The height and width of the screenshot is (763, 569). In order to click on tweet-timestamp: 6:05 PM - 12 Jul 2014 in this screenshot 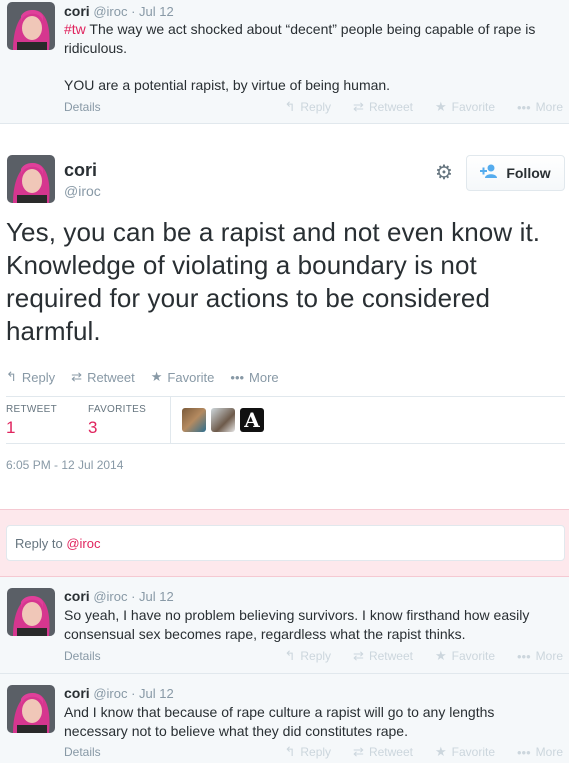, I will do `click(64, 465)`.